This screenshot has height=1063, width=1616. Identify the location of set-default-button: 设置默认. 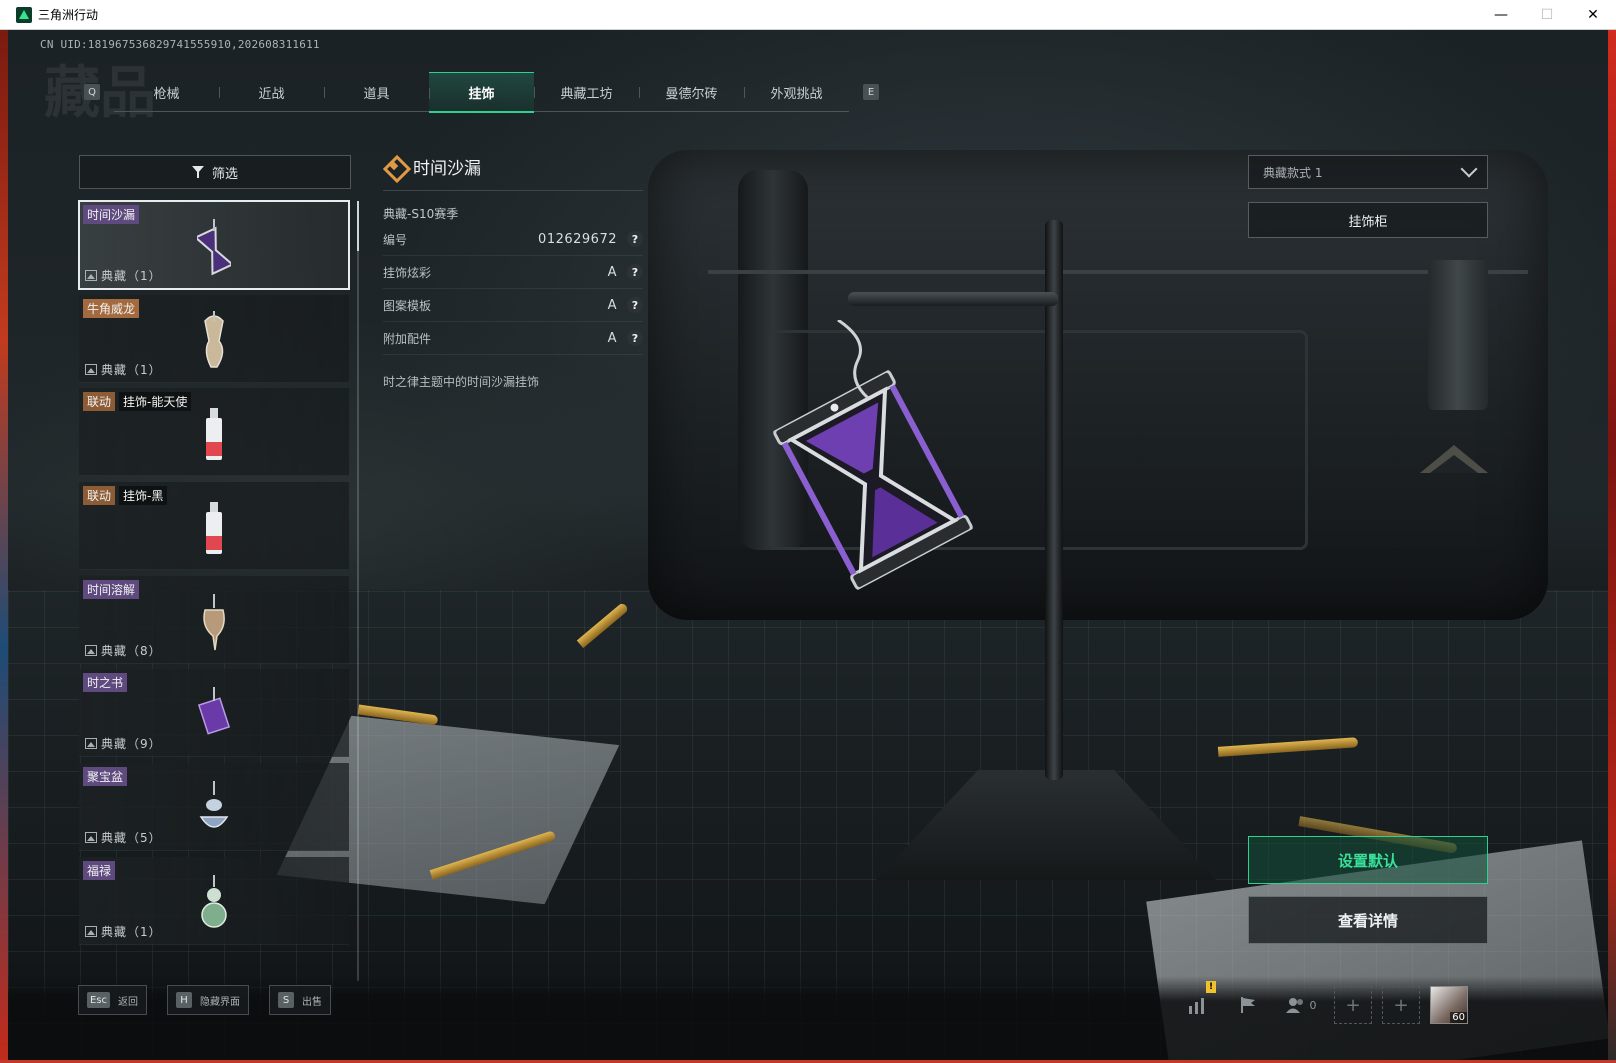
(1368, 860).